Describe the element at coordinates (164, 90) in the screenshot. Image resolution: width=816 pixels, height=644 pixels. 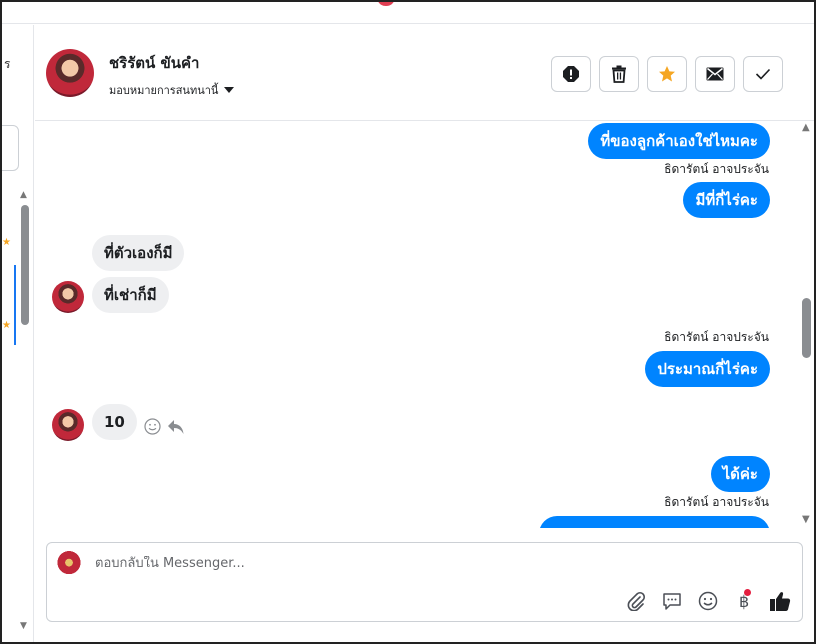
I see `assign-label: มอบหมายการสนทนานี้` at that location.